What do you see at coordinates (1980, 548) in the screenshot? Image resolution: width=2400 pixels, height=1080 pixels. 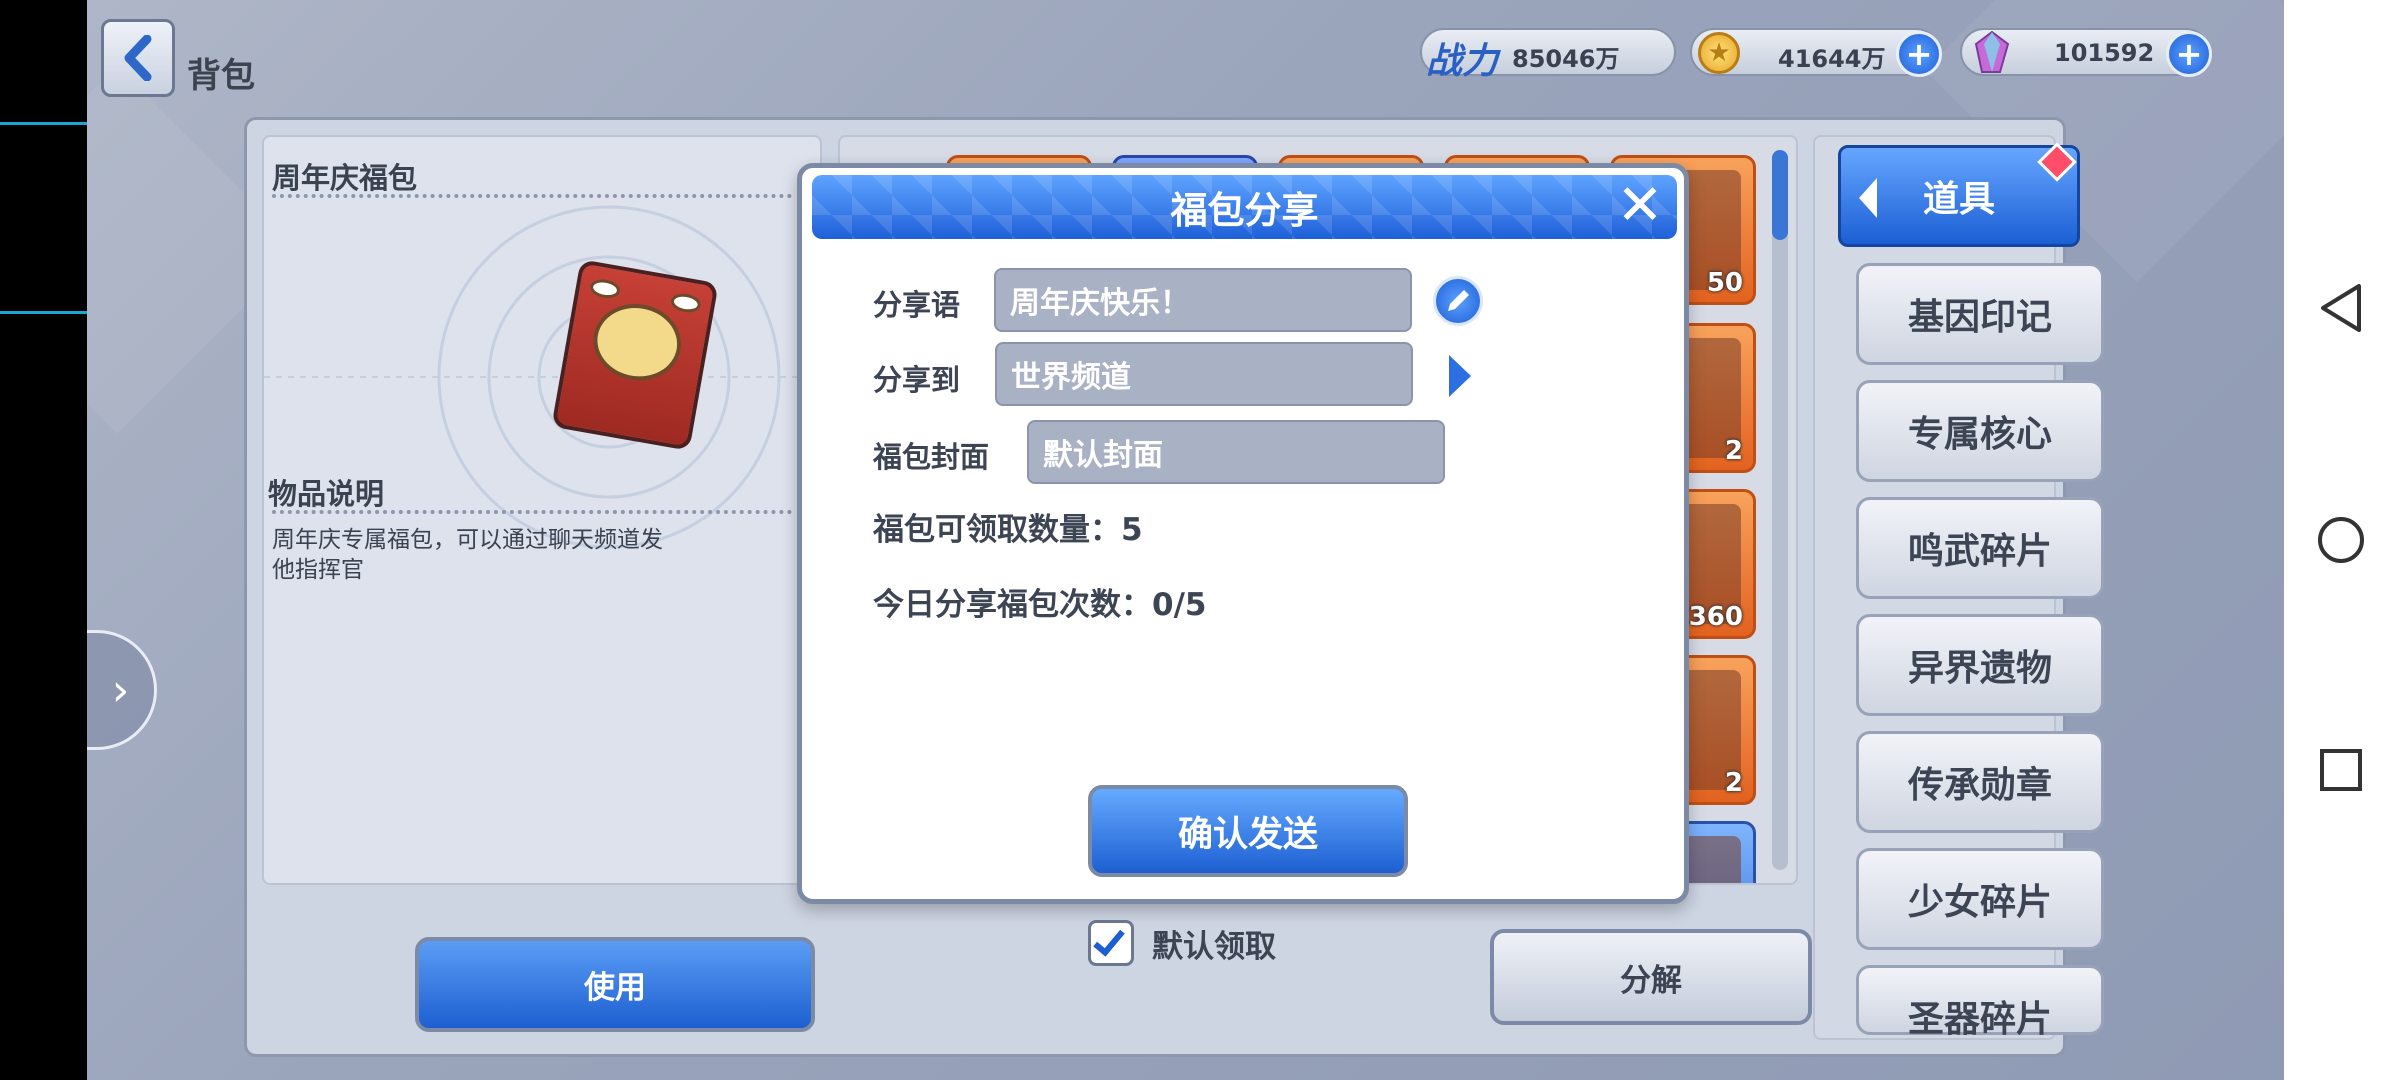 I see `category-tab: 鸣武碎片` at bounding box center [1980, 548].